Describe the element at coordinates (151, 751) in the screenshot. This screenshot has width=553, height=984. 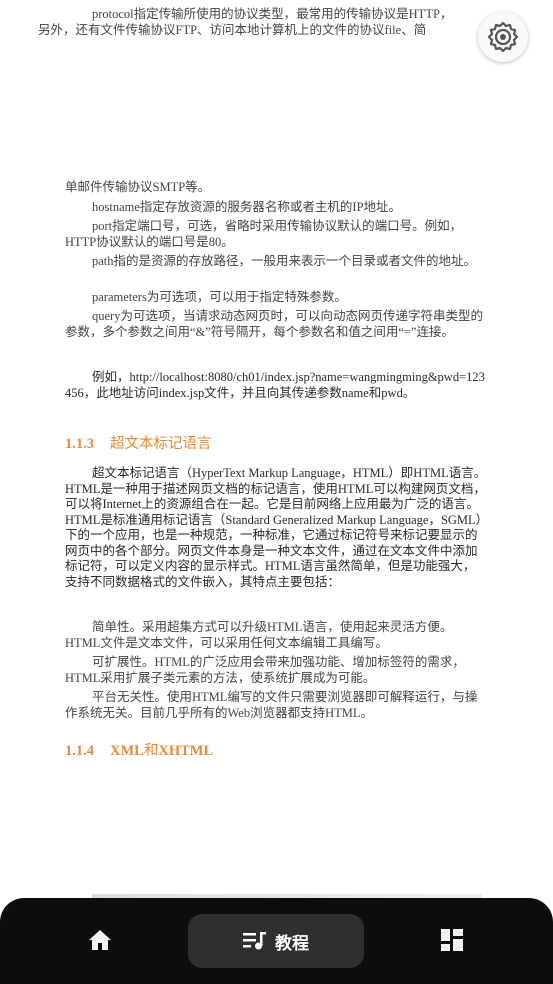
I see `heading-and: 和` at that location.